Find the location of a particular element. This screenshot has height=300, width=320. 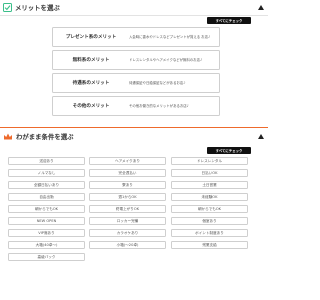

merit-item-desc: その他お働き的なメリットがあるお店♪ is located at coordinates (159, 105).